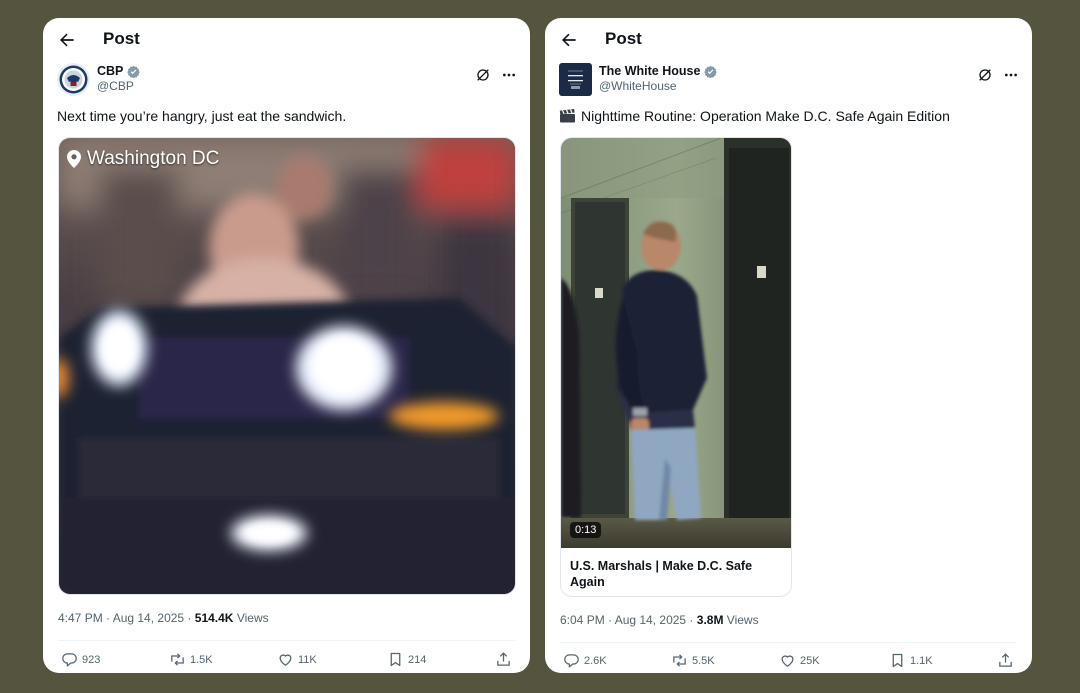  I want to click on bookmark-count: 1.1K, so click(921, 660).